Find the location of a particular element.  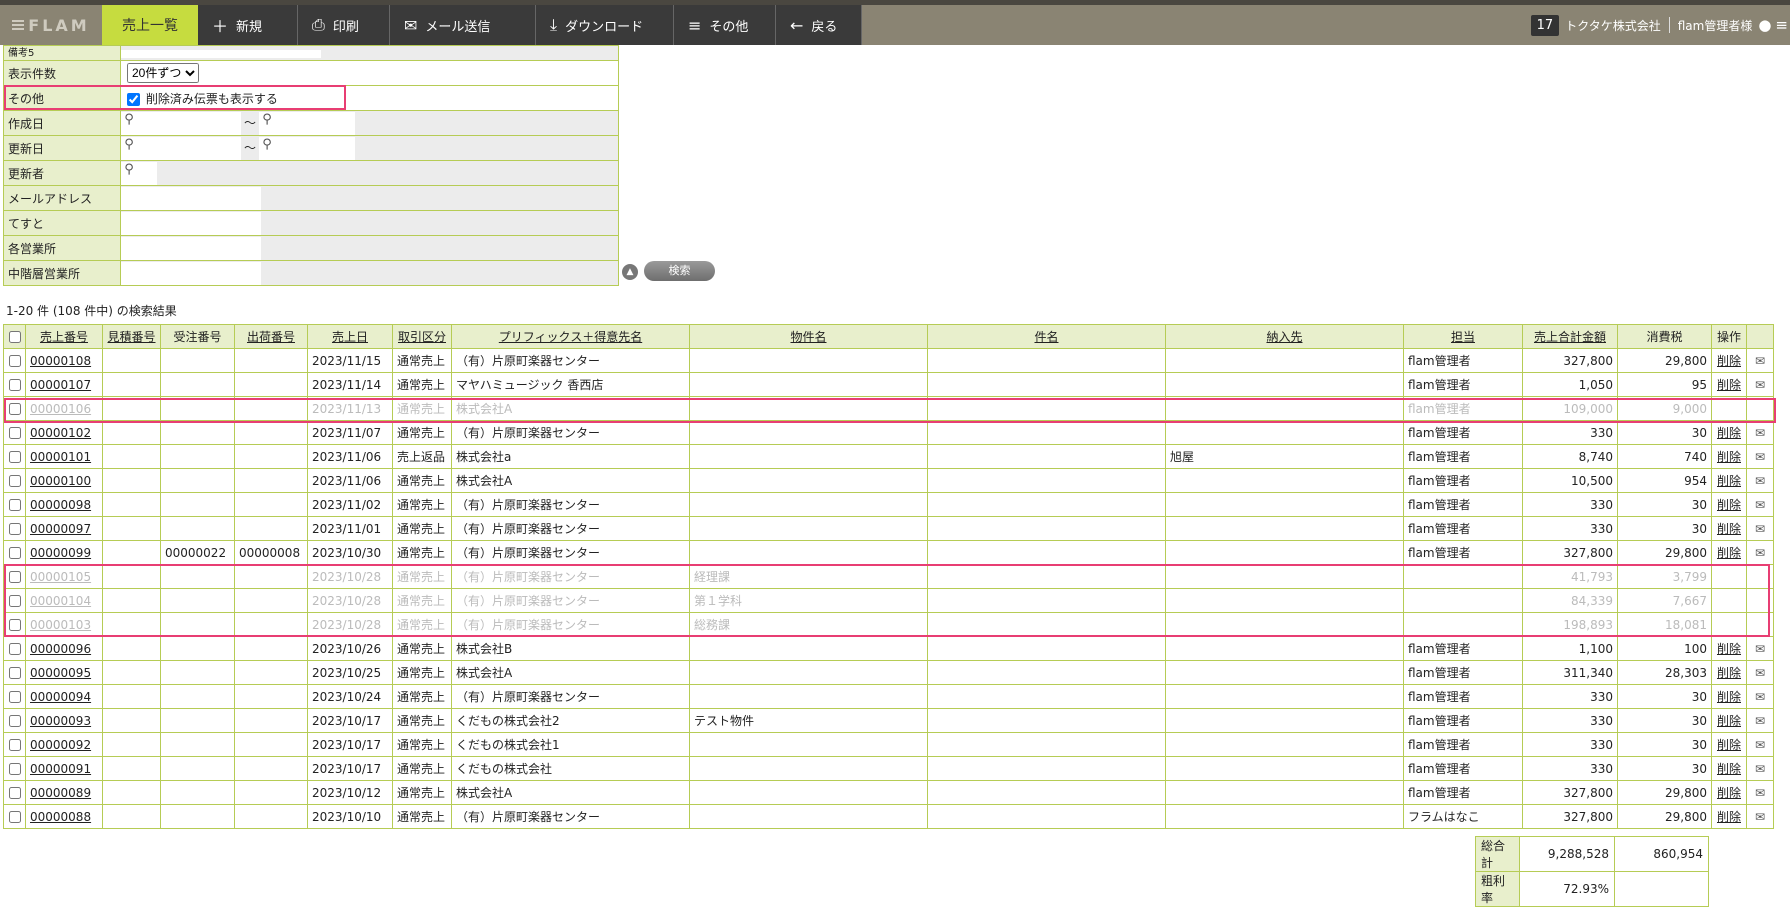

mid-branch-input is located at coordinates (191, 273).